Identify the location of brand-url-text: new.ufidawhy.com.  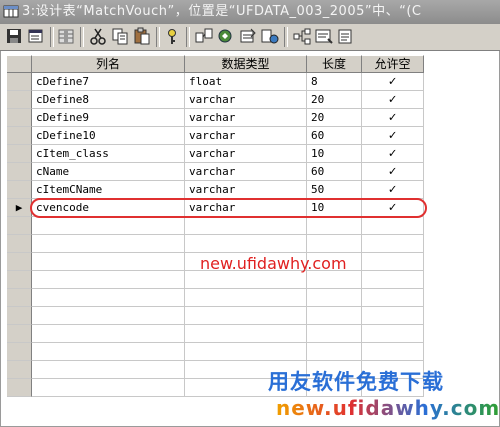
(388, 408).